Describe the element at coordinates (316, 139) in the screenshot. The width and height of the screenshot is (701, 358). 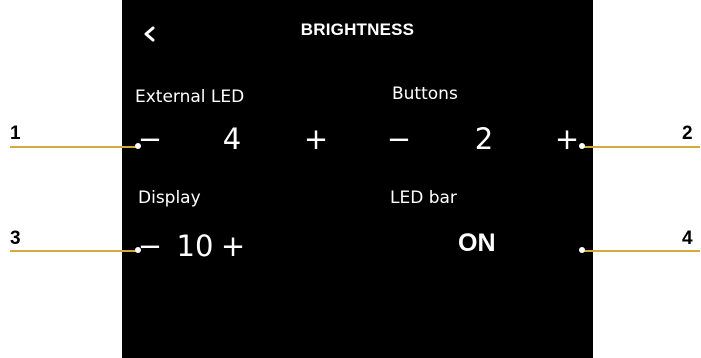
I see `external-led-plus-button: +` at that location.